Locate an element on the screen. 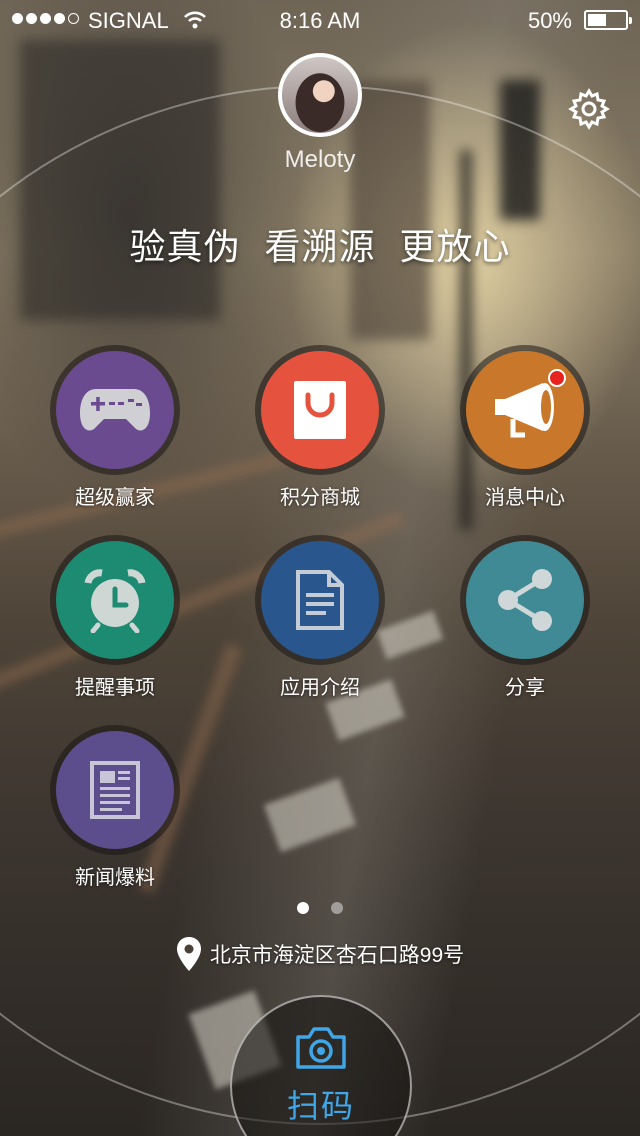 This screenshot has width=640, height=1136. tile-app-intro: 应用介绍 is located at coordinates (320, 620).